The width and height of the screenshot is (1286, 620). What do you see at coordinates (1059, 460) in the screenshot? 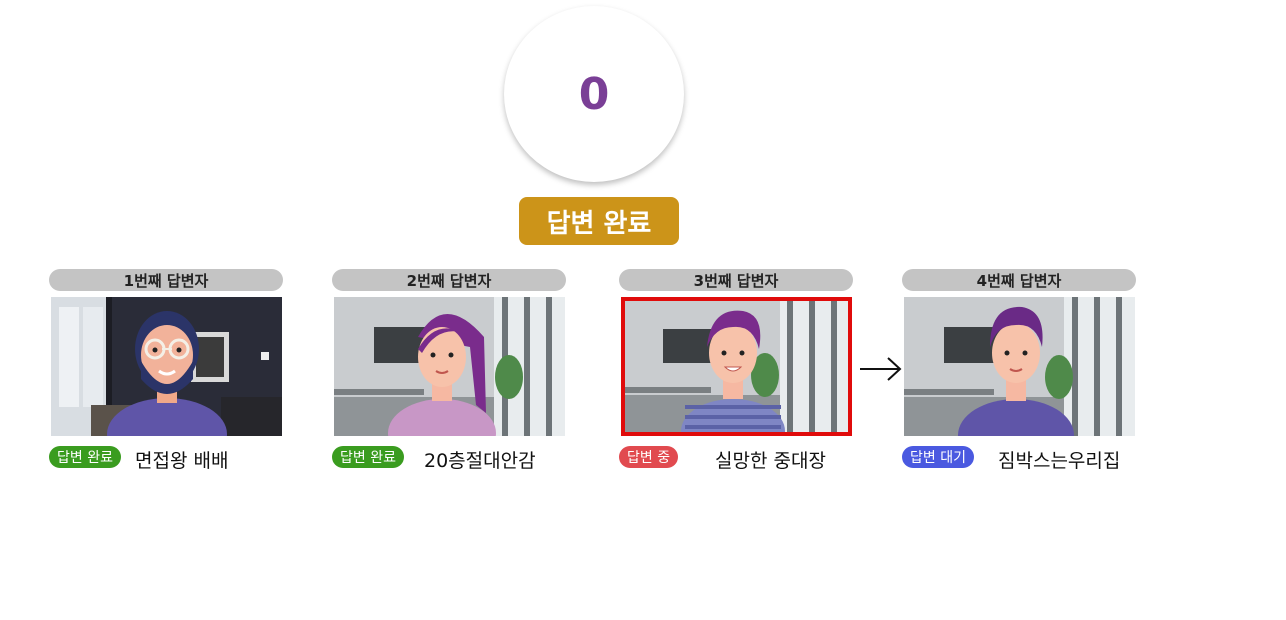
I see `participant-name: 짐박스는우리집` at bounding box center [1059, 460].